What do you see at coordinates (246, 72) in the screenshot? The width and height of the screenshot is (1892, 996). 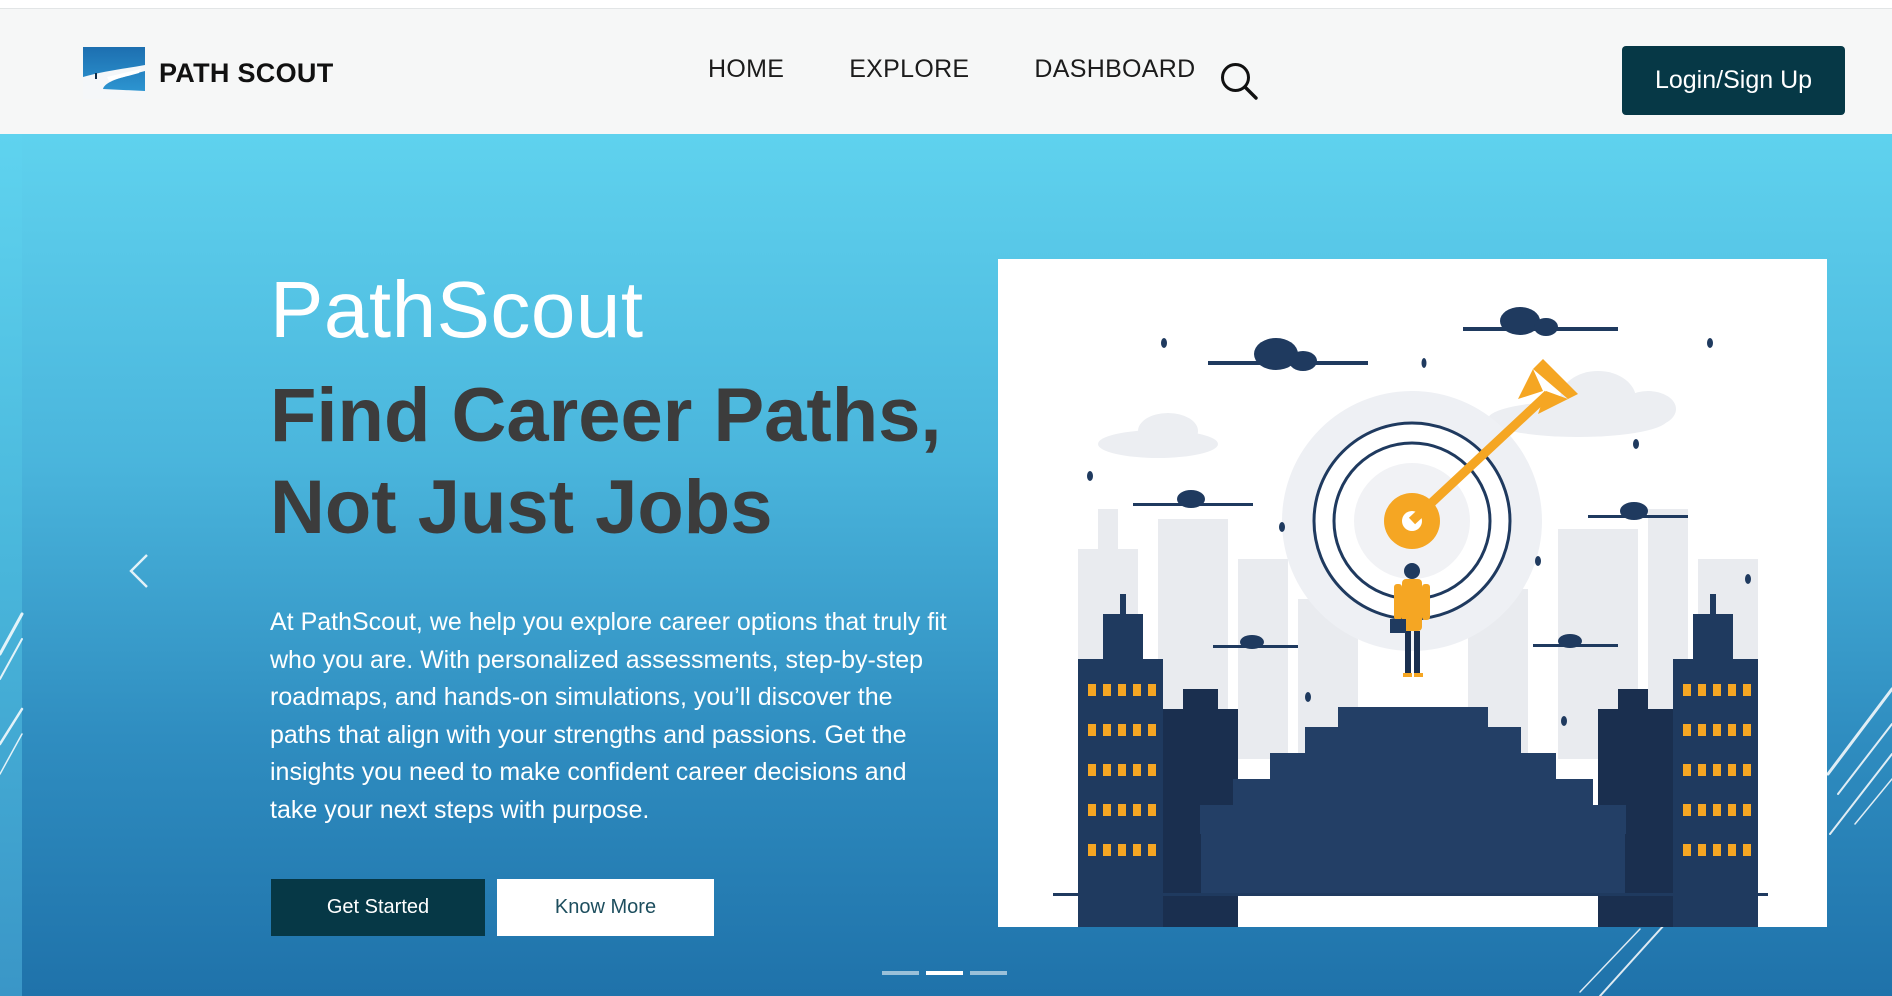 I see `brand-name: PATH SCOUT` at bounding box center [246, 72].